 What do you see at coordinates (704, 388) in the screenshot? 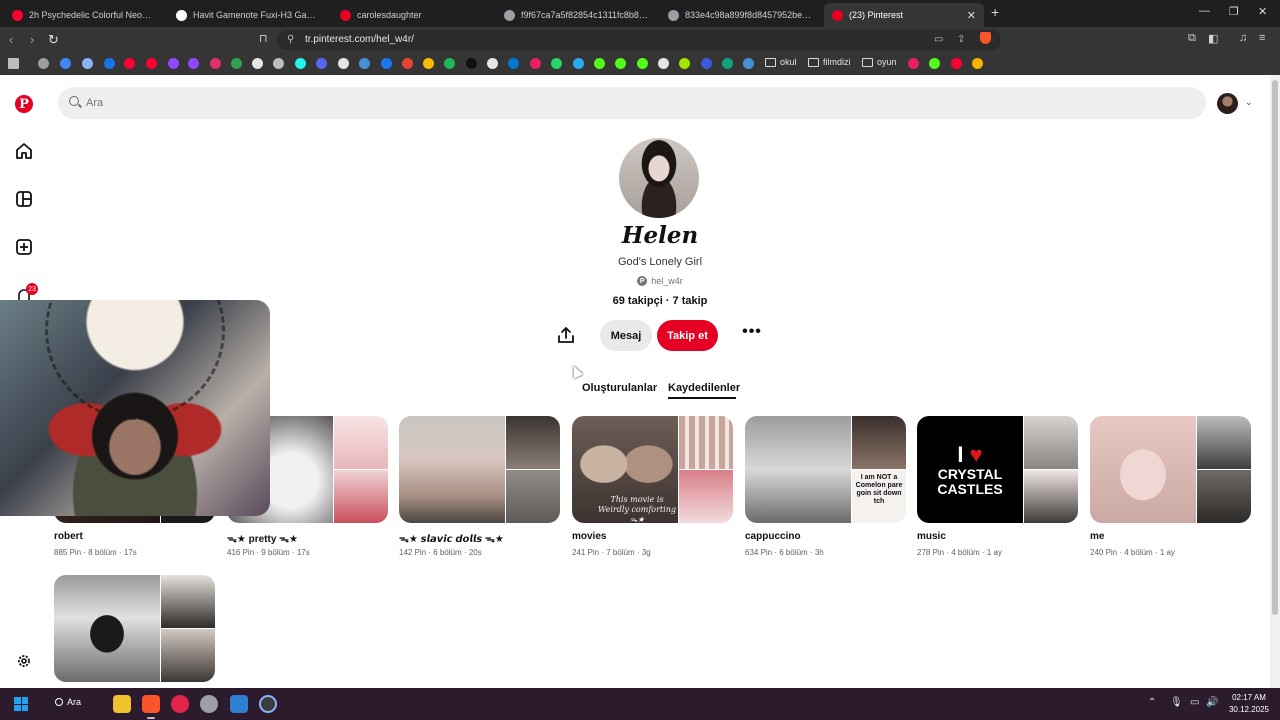
I see `tab-saved: Kaydedilenler` at bounding box center [704, 388].